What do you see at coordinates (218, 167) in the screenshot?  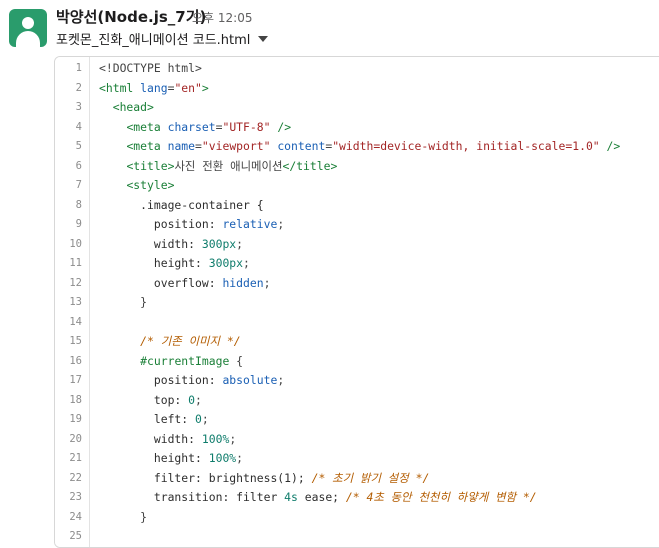 I see `code-text: <title>사진 전환 애니메이션</title>` at bounding box center [218, 167].